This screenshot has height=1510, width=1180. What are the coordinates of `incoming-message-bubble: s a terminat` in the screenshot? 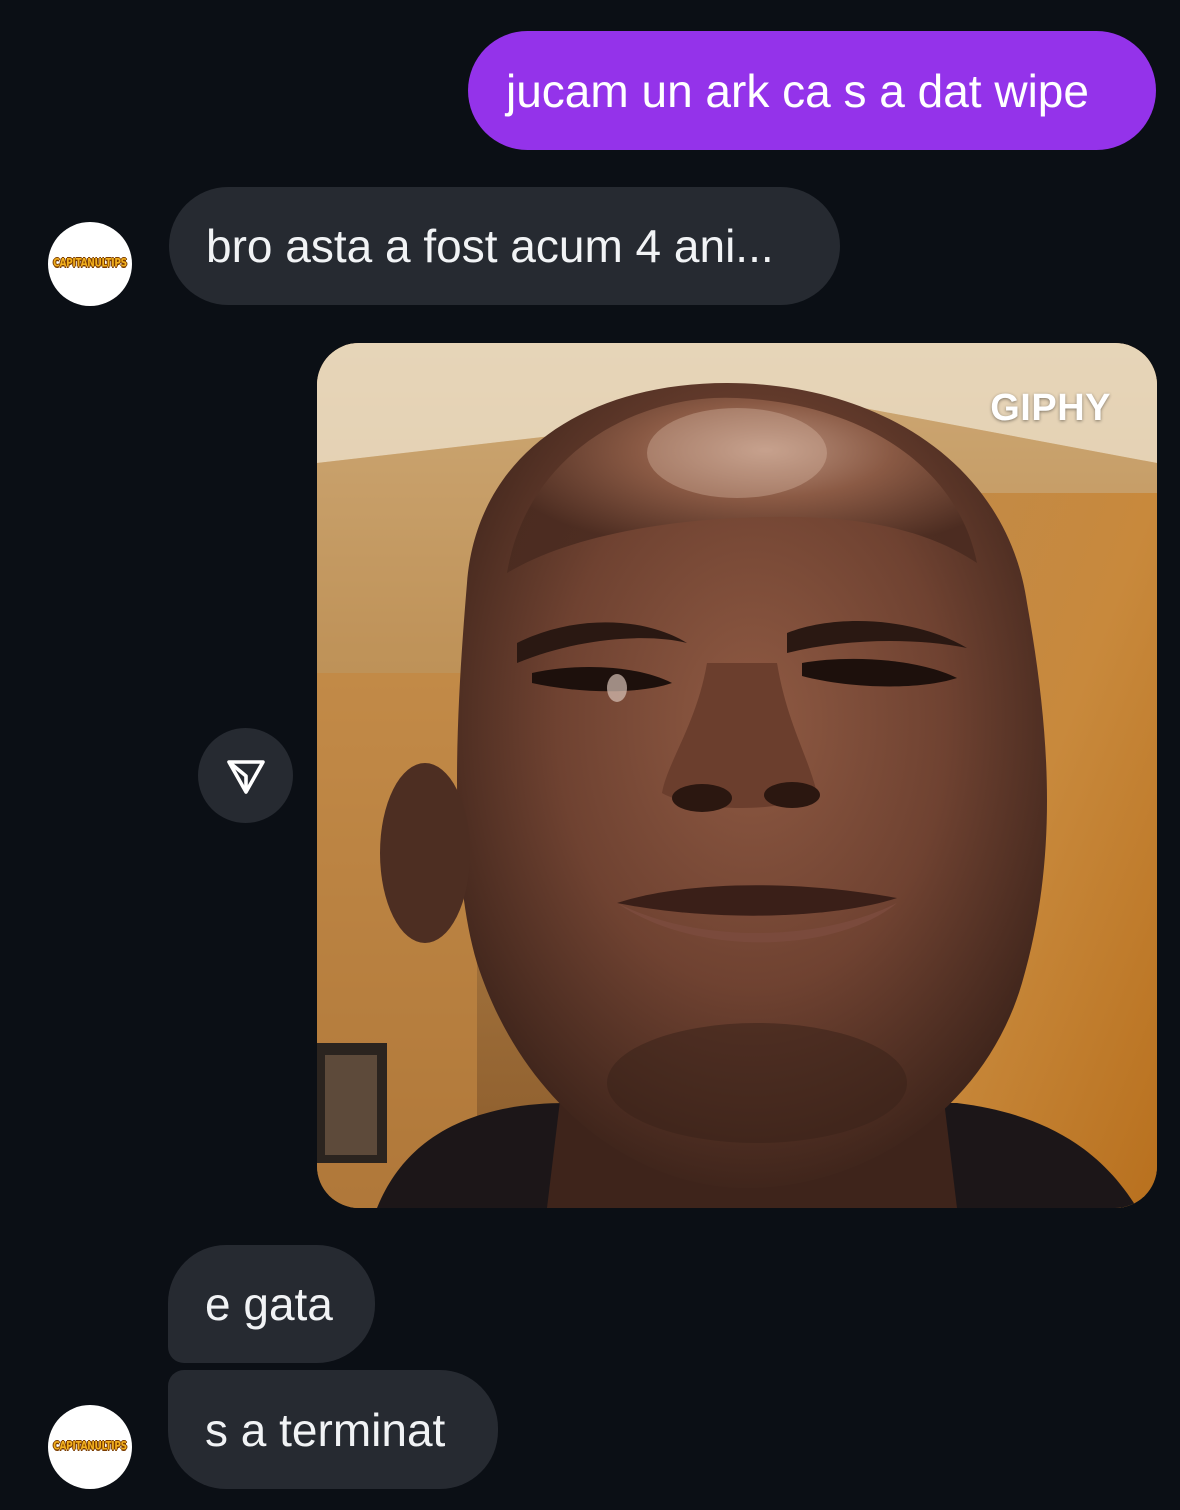 It's located at (333, 1429).